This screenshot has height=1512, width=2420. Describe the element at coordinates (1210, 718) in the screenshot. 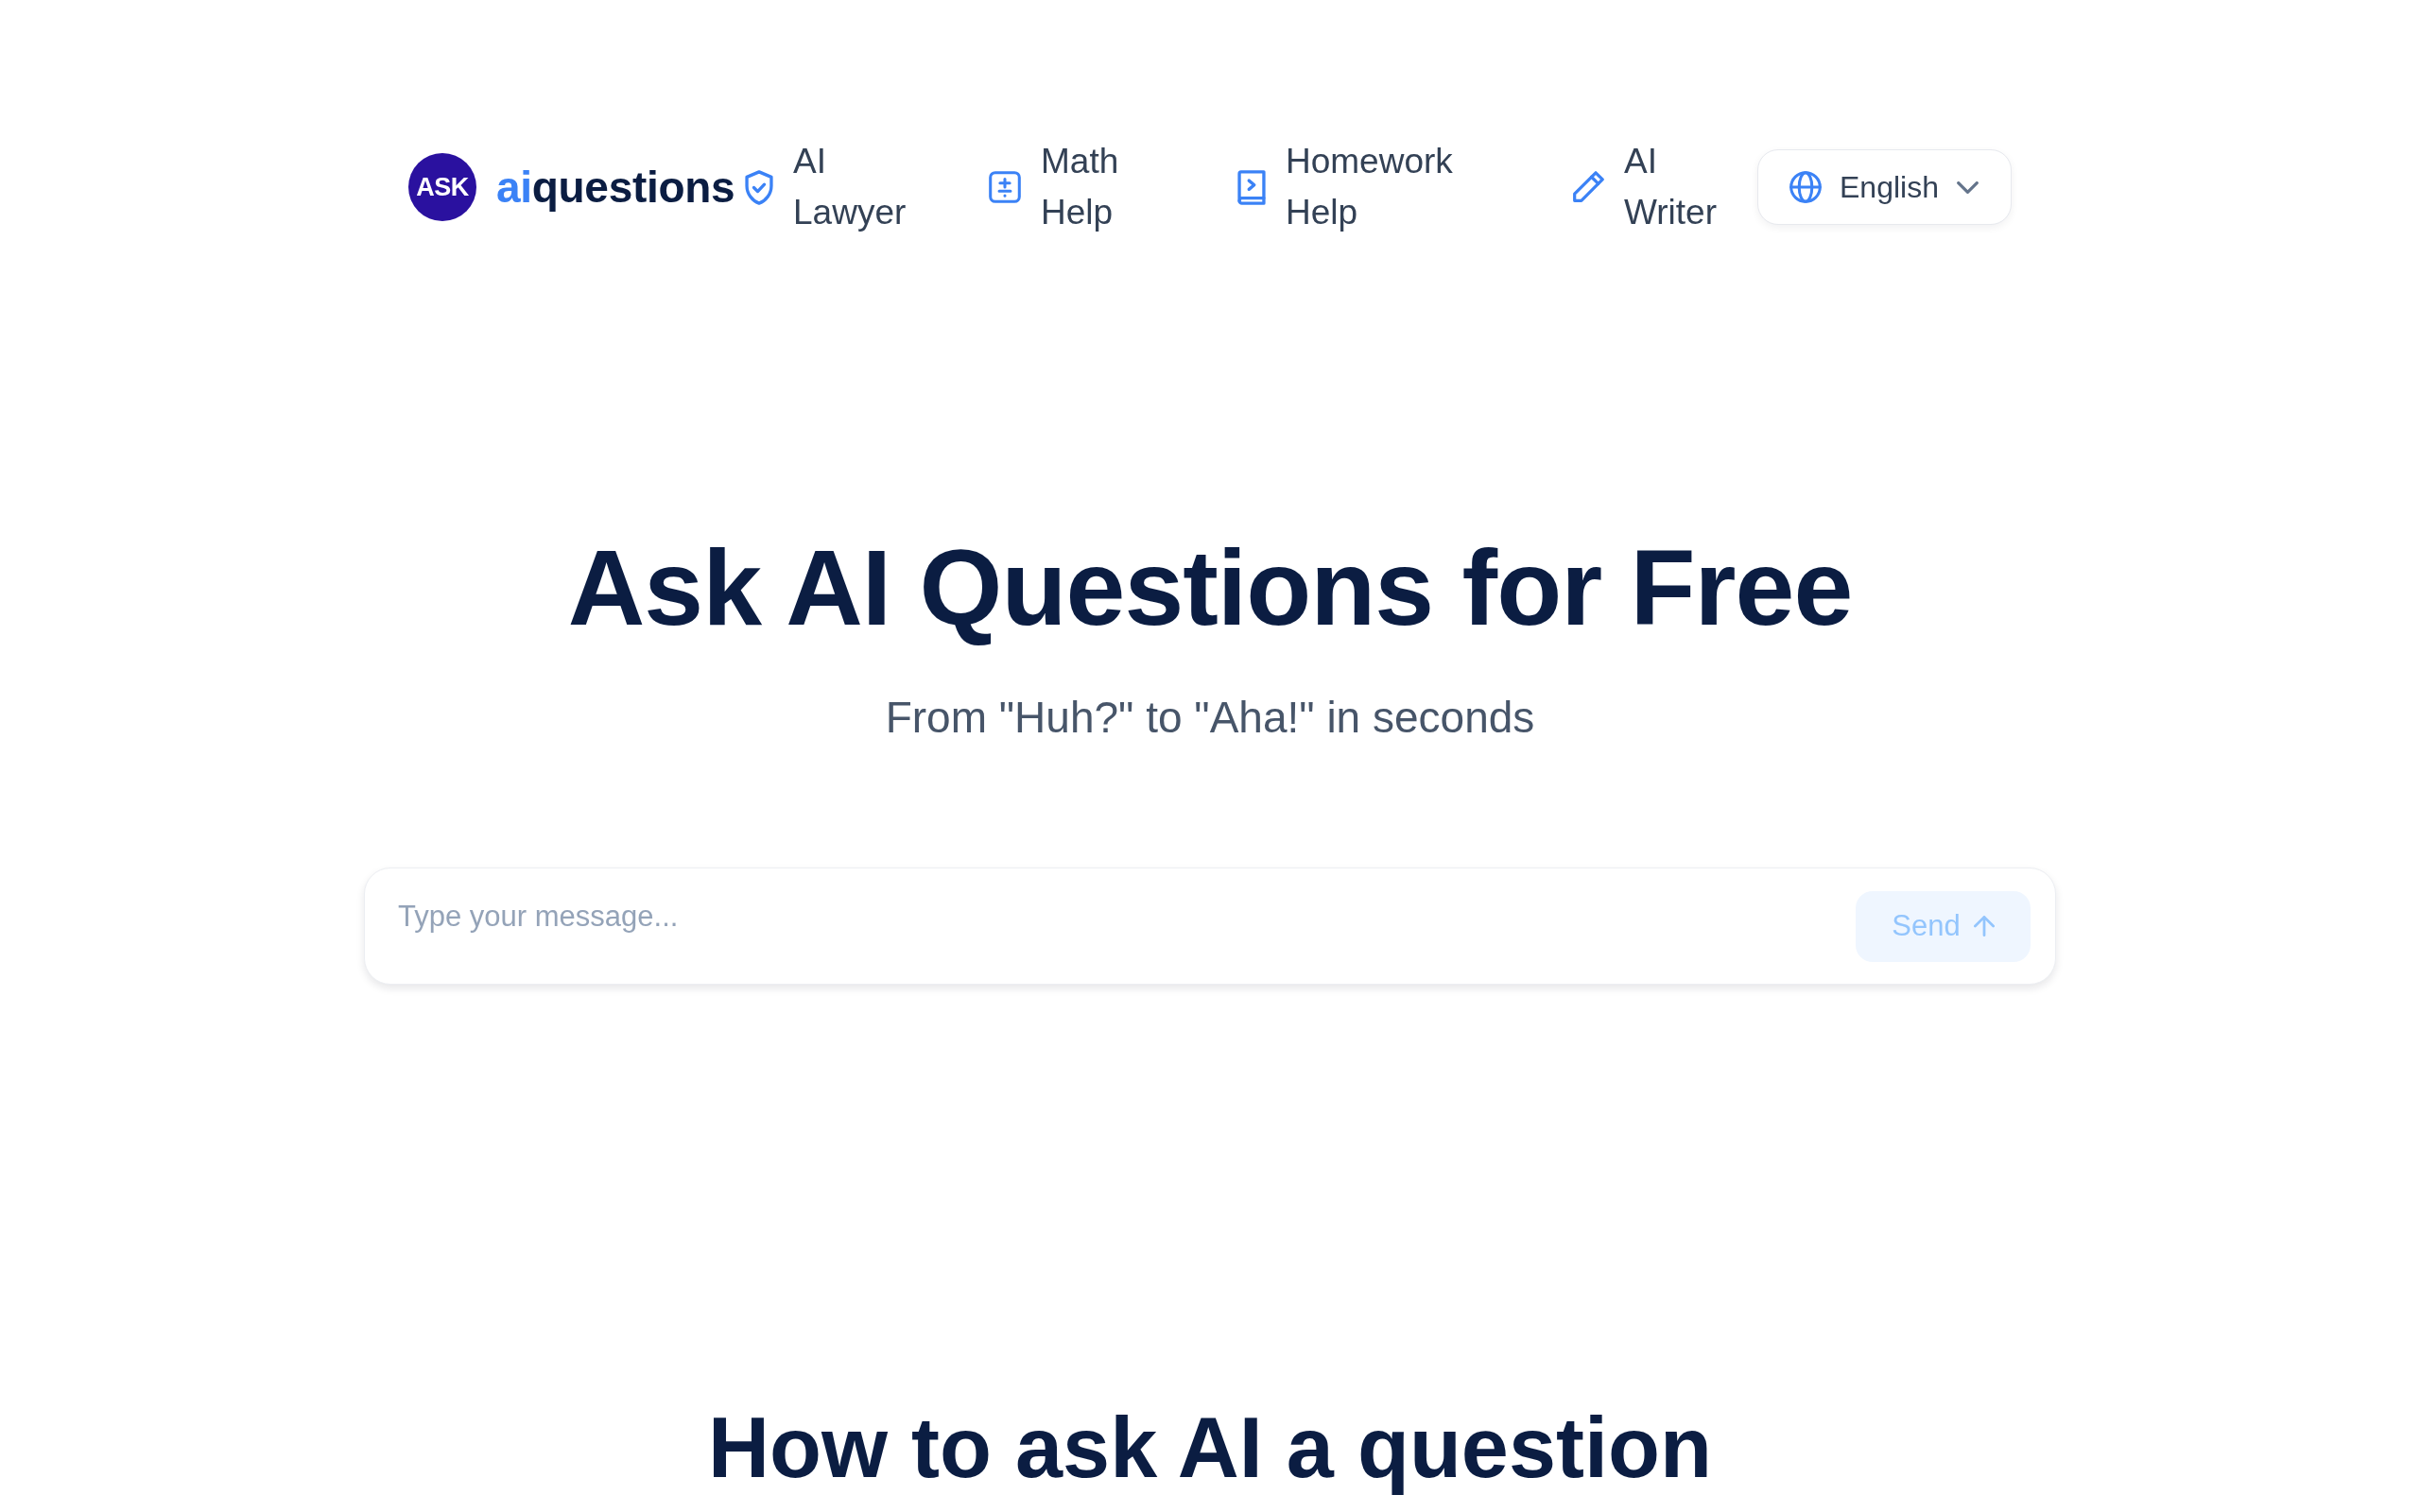

I see `hero-subtitle: From "Huh?" to "Aha!" in seconds` at that location.